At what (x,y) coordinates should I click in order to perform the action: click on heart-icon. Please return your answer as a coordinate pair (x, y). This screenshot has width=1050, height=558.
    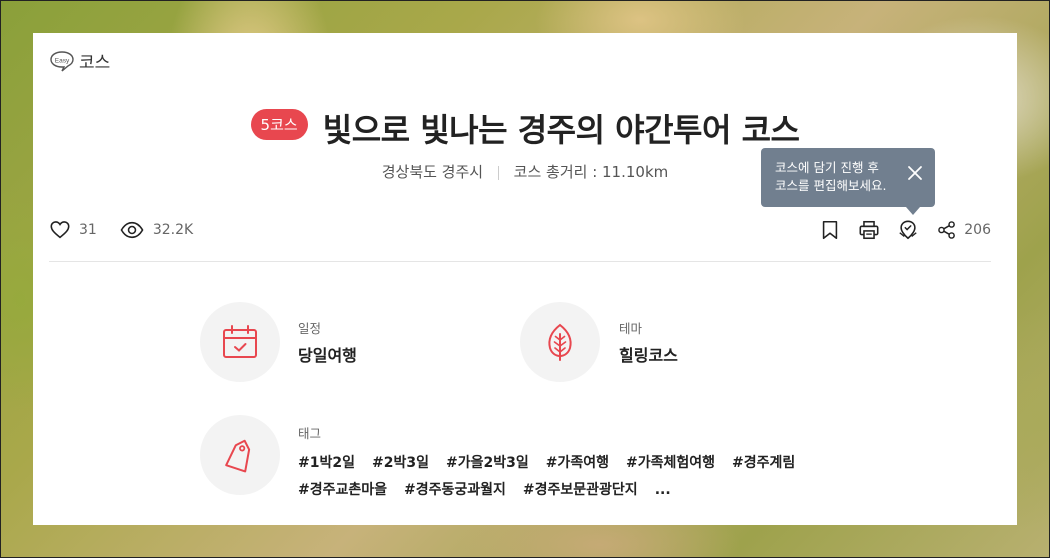
    Looking at the image, I should click on (60, 230).